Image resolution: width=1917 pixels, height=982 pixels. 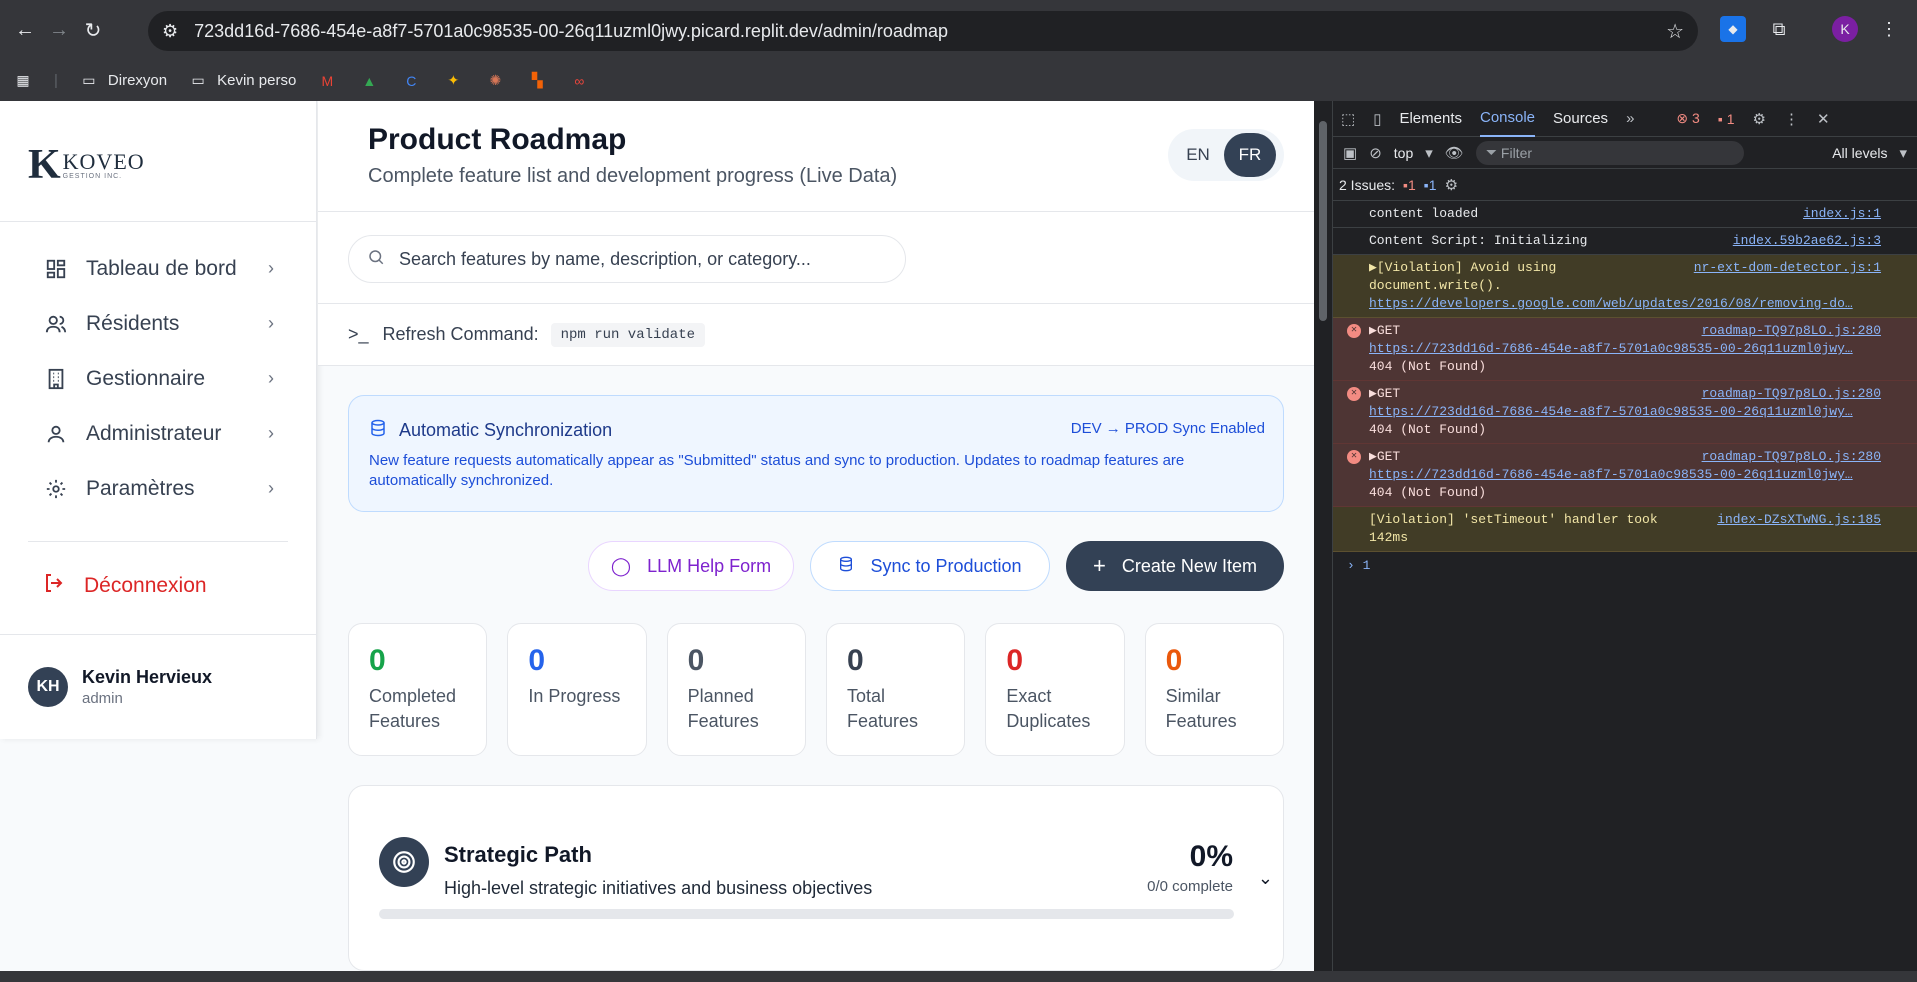 I want to click on more-tabs-icon: », so click(x=1630, y=118).